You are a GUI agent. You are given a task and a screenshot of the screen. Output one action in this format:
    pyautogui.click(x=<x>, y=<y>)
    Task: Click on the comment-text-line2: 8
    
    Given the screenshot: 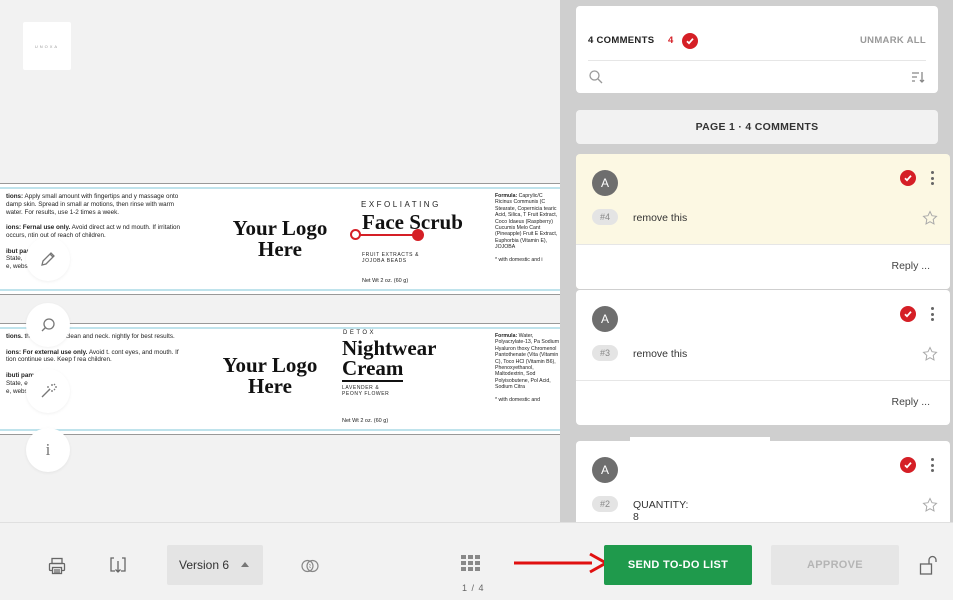 What is the action you would take?
    pyautogui.click(x=636, y=516)
    